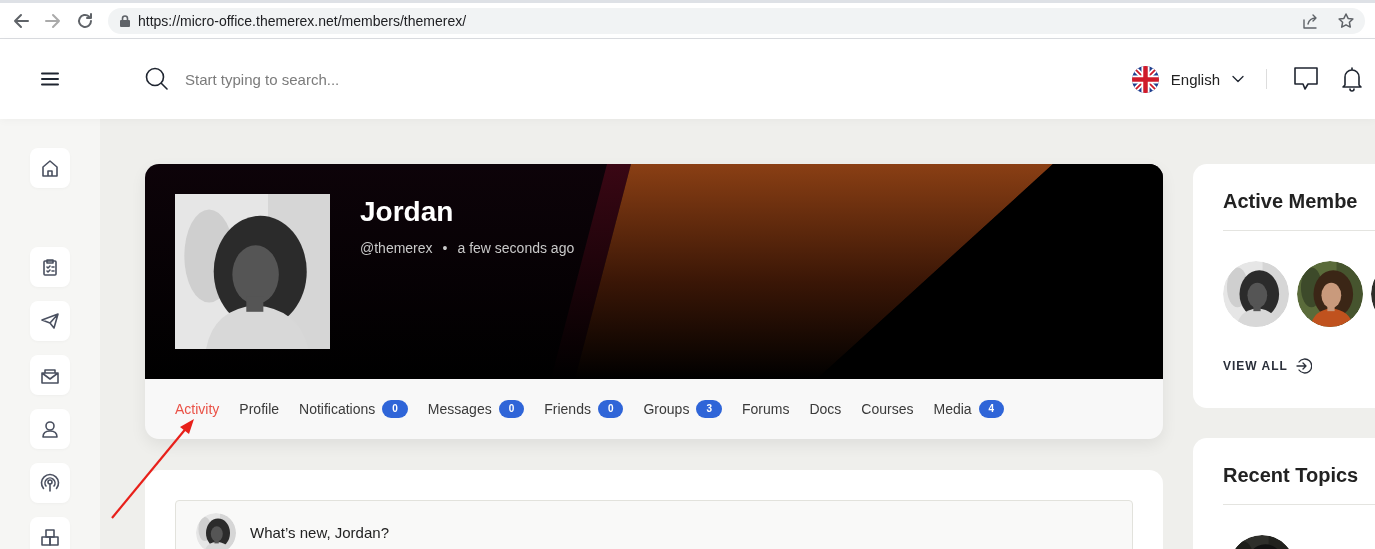 This screenshot has height=549, width=1375. Describe the element at coordinates (1267, 366) in the screenshot. I see `view-all-link: VIEW ALL` at that location.